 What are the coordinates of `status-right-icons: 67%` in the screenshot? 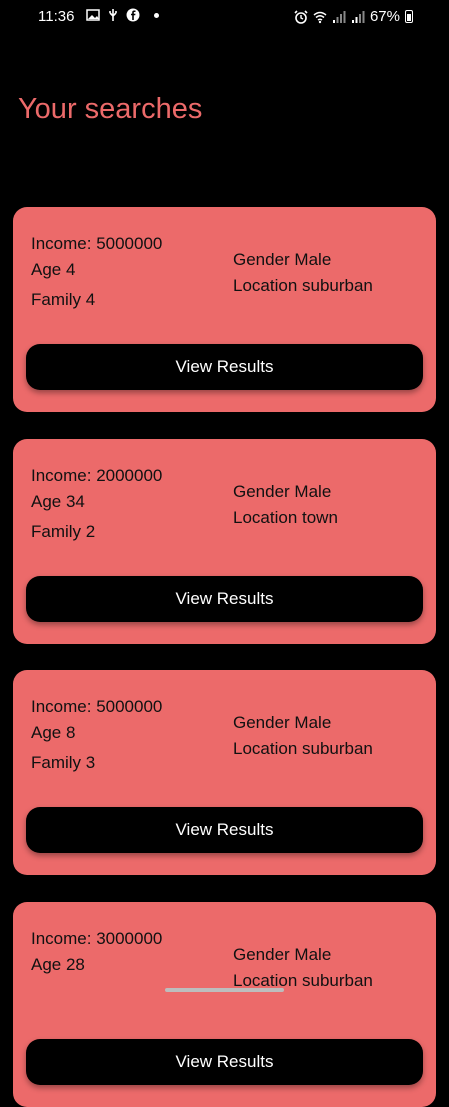 It's located at (353, 16).